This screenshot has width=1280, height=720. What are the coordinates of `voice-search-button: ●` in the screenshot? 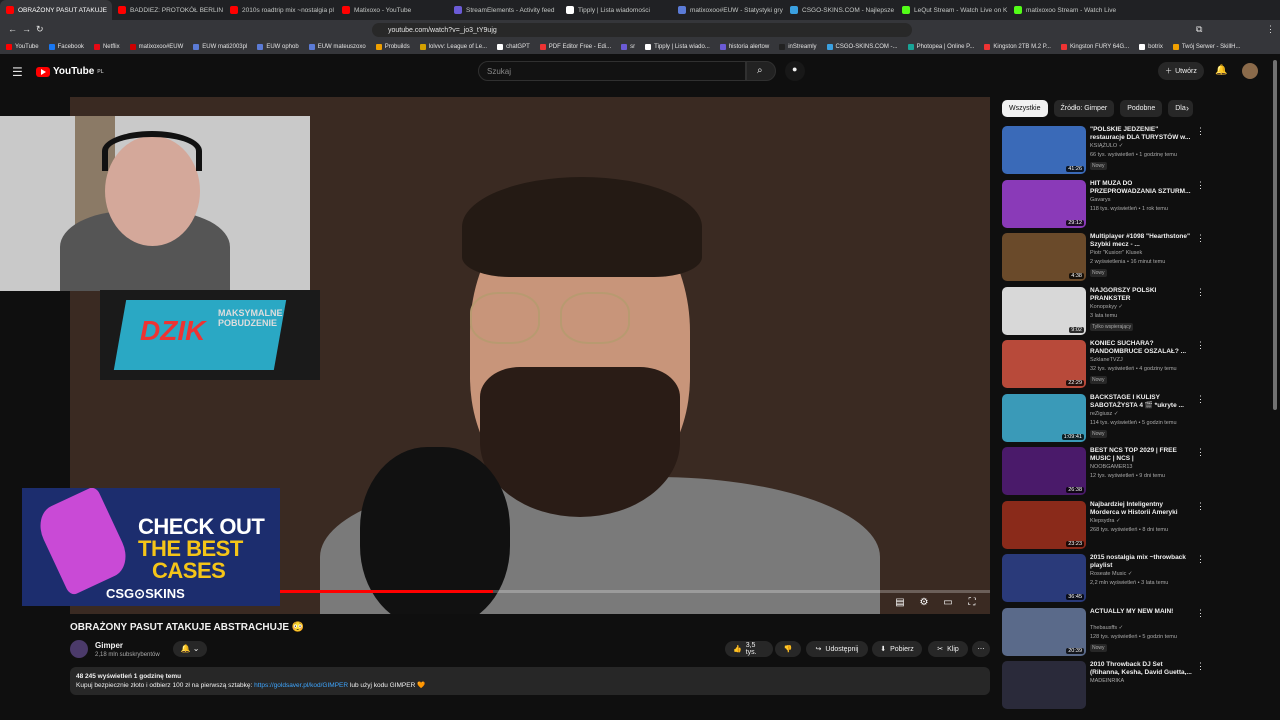 It's located at (795, 71).